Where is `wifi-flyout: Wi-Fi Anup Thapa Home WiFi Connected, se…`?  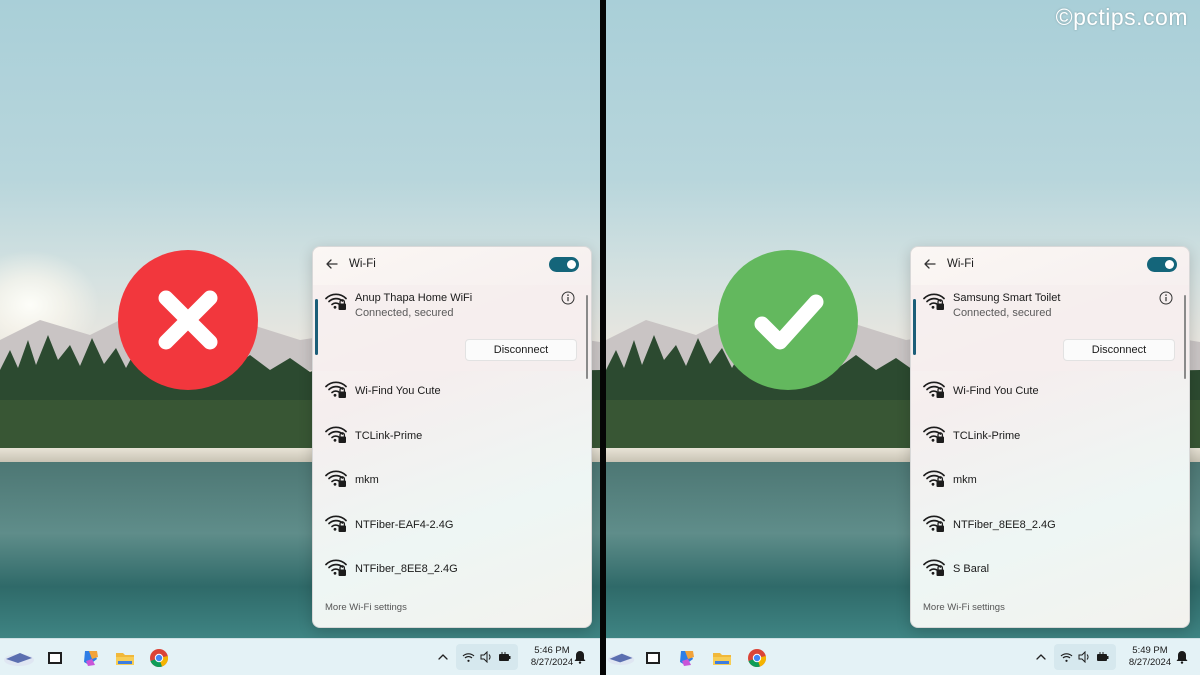
wifi-flyout: Wi-Fi Anup Thapa Home WiFi Connected, se… is located at coordinates (452, 437).